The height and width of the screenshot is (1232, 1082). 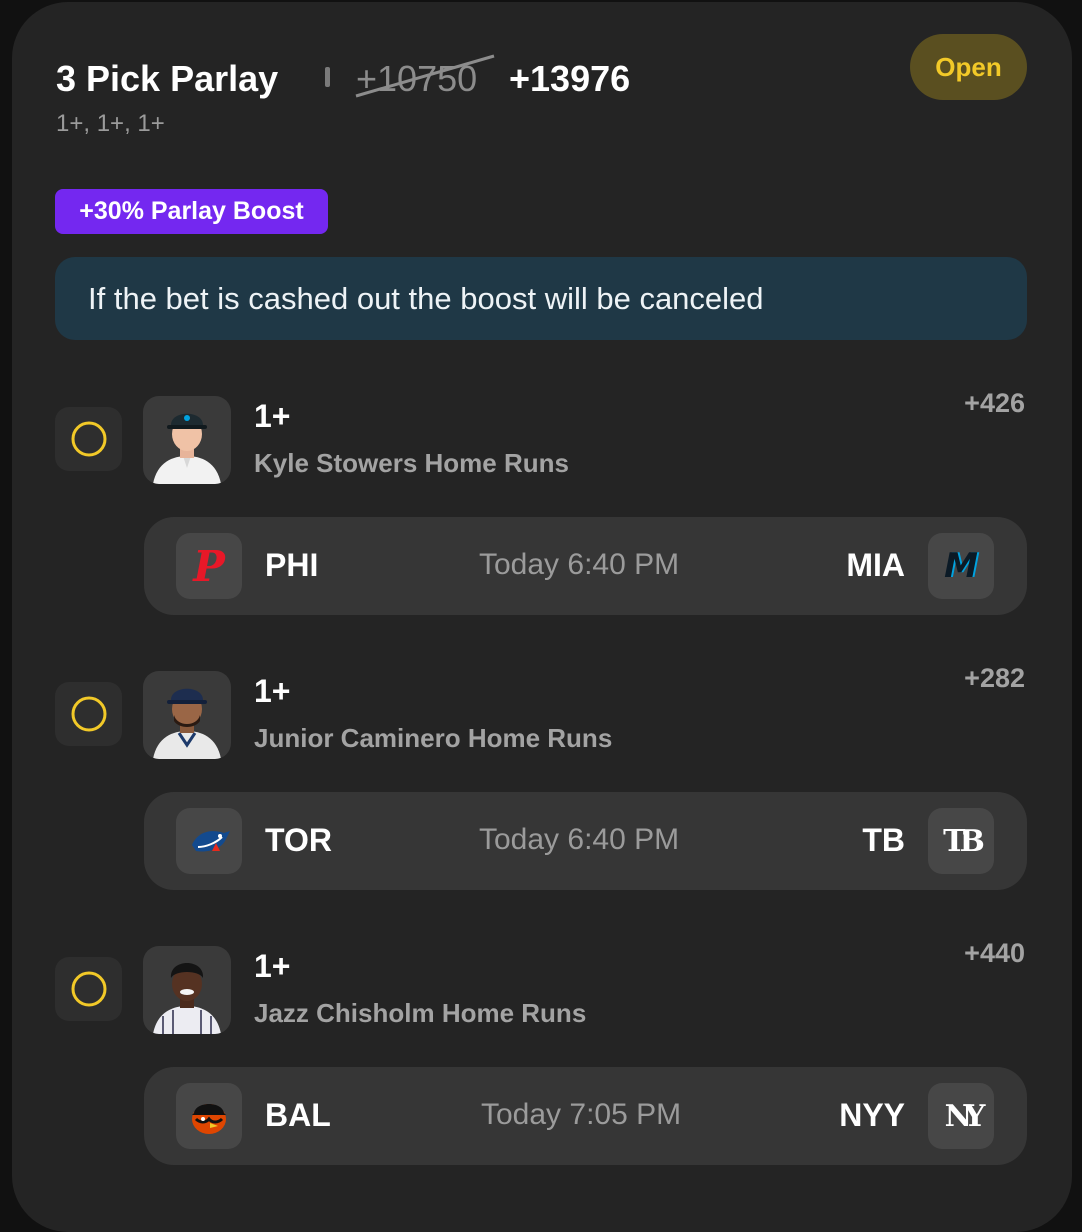 What do you see at coordinates (298, 1115) in the screenshot?
I see `away-team: BAL` at bounding box center [298, 1115].